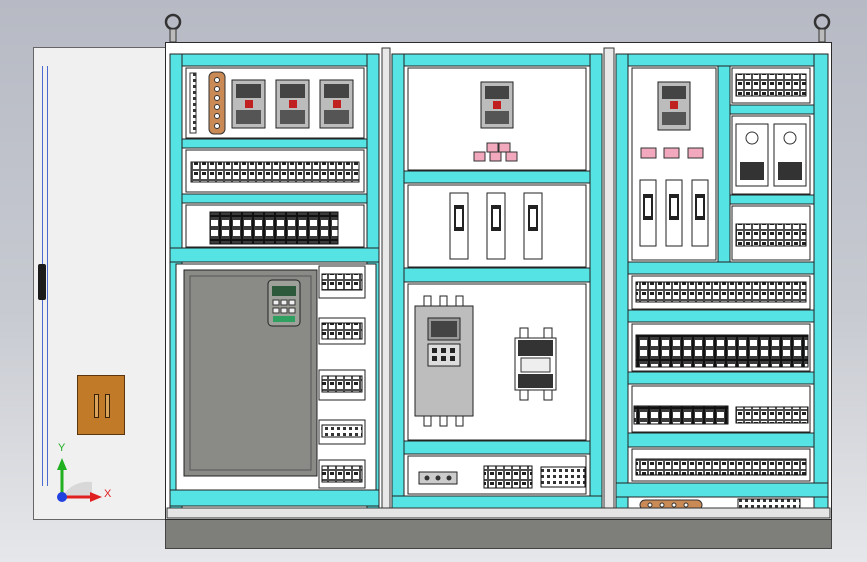 The height and width of the screenshot is (562, 867). What do you see at coordinates (497, 105) in the screenshot?
I see `main-breaker` at bounding box center [497, 105].